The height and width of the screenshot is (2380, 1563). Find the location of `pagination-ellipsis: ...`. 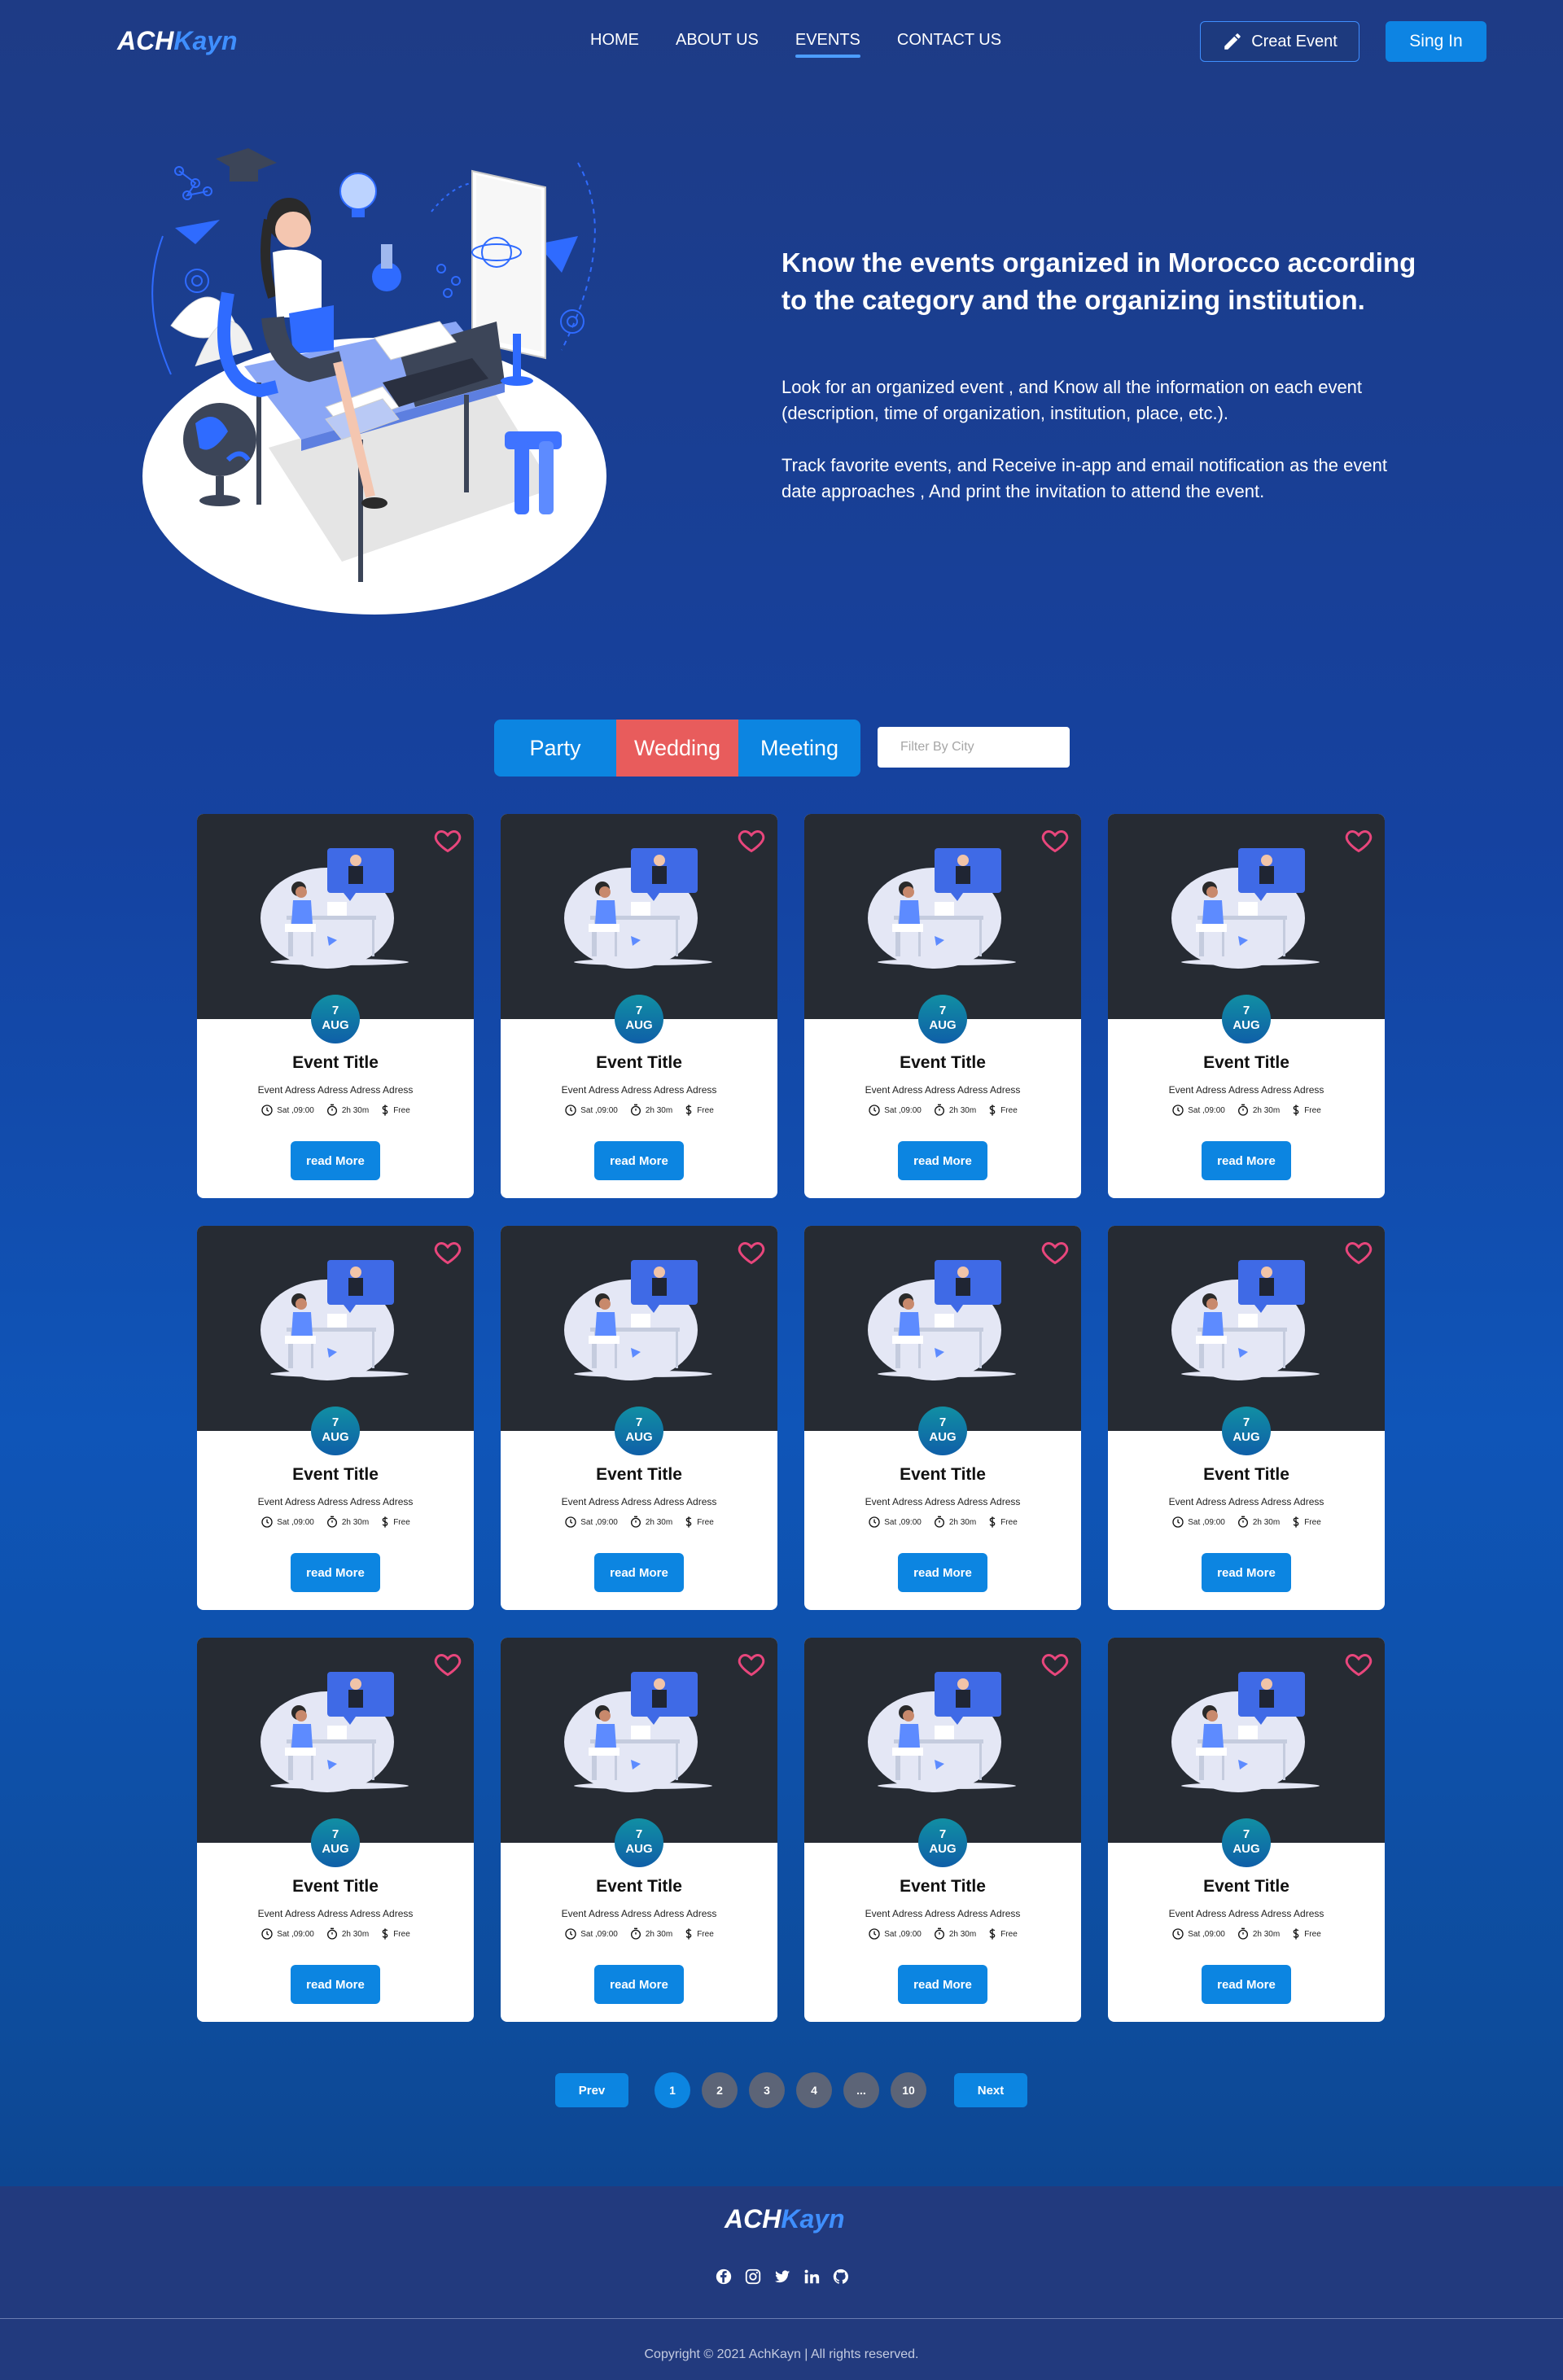

pagination-ellipsis: ... is located at coordinates (861, 2090).